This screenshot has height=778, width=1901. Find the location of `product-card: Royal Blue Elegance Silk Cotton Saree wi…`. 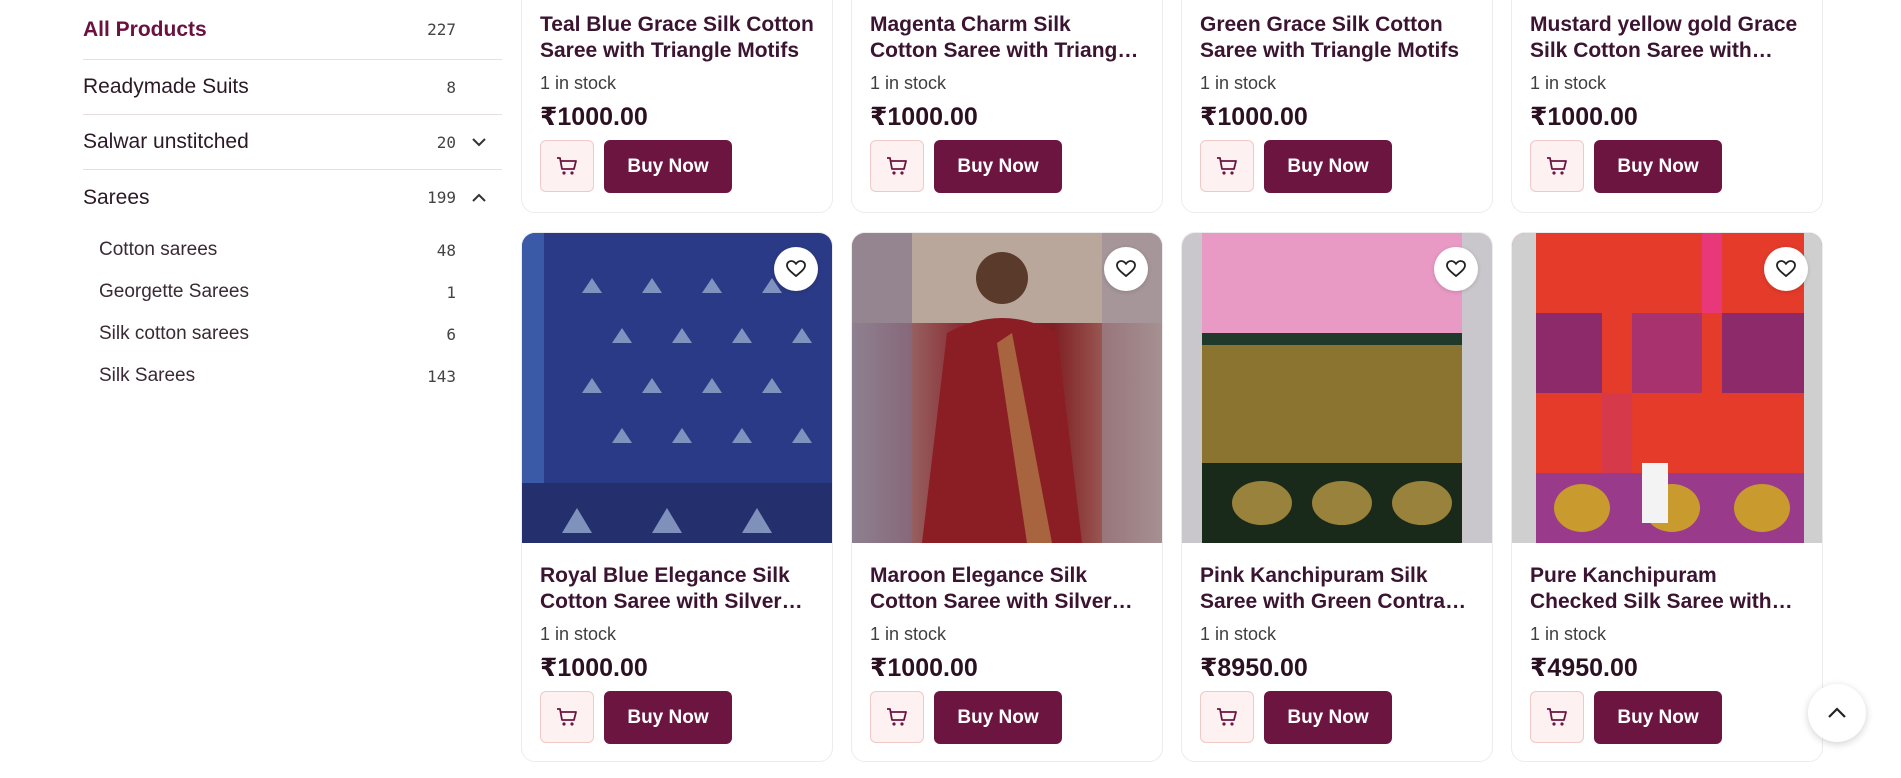

product-card: Royal Blue Elegance Silk Cotton Saree wi… is located at coordinates (677, 497).